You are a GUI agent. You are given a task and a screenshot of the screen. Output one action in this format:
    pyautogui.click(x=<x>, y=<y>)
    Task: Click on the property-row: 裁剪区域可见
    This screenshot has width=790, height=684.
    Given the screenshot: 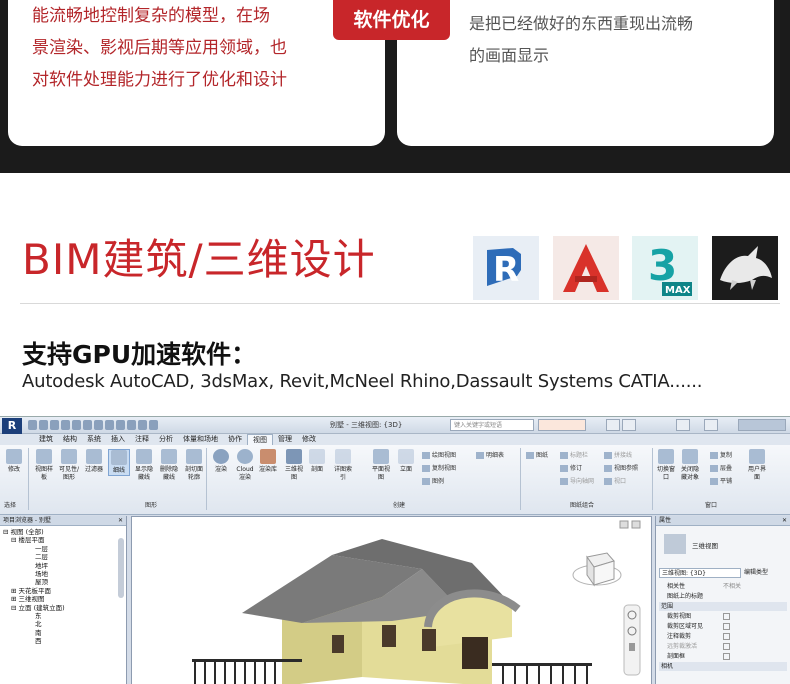 What is the action you would take?
    pyautogui.click(x=723, y=626)
    